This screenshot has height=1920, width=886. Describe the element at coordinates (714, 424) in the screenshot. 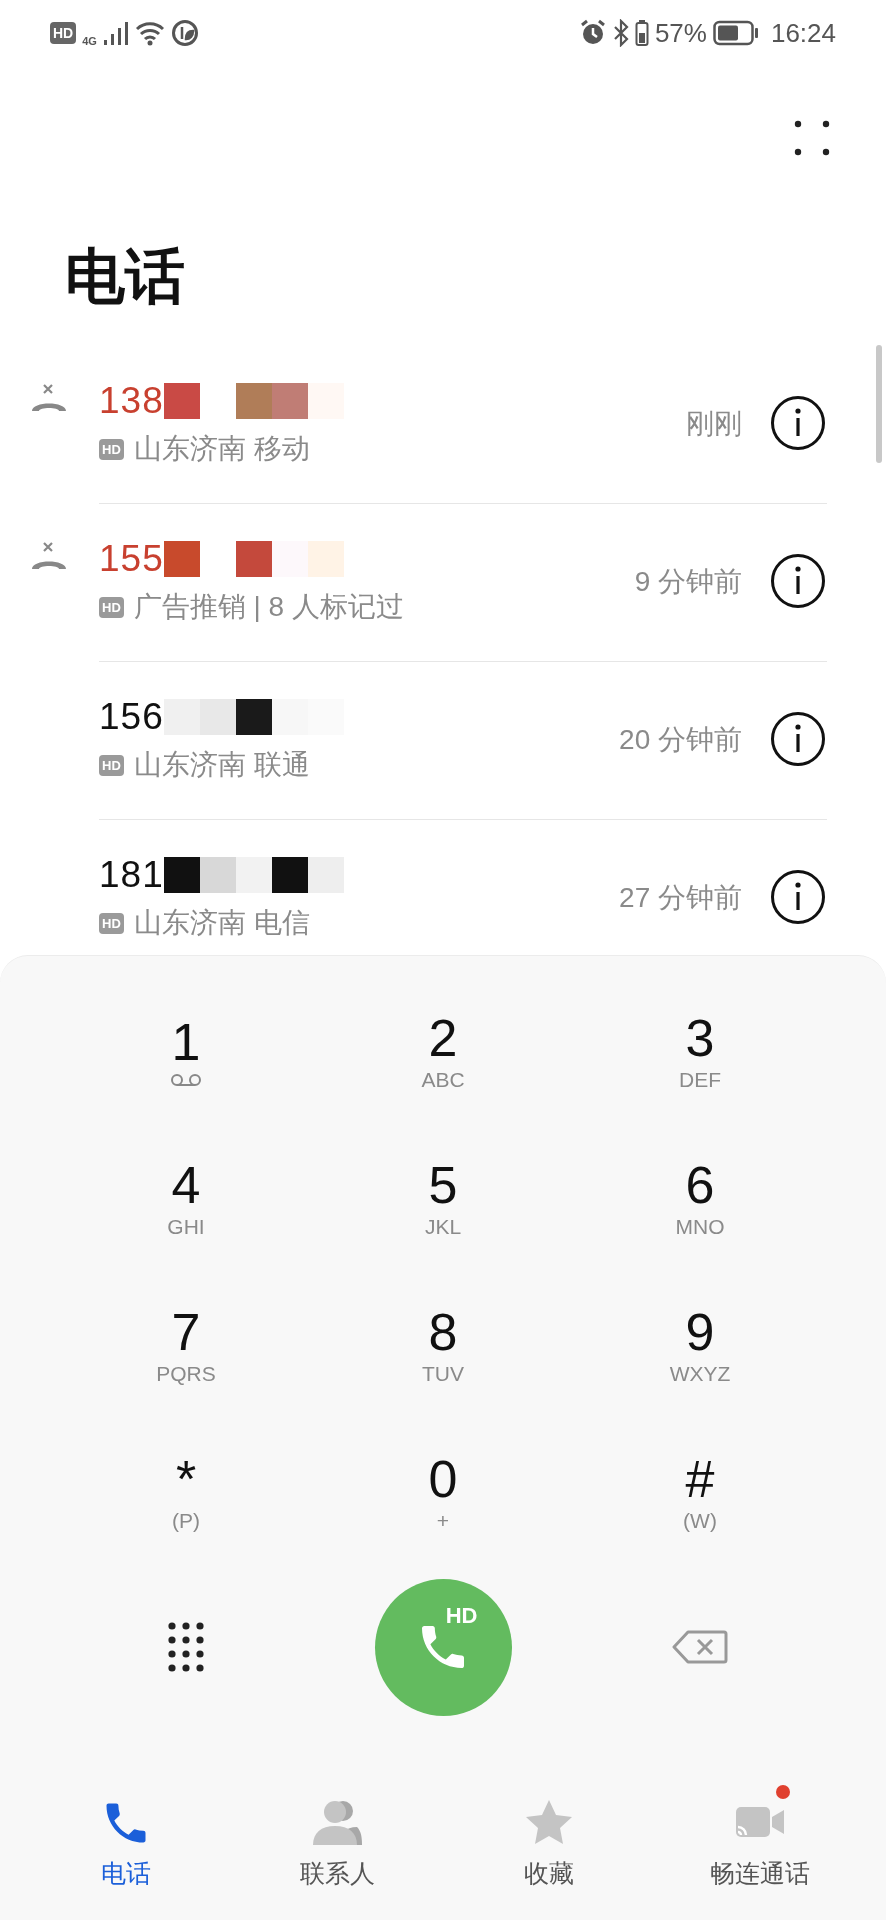

I see `call-time: 刚刚` at that location.